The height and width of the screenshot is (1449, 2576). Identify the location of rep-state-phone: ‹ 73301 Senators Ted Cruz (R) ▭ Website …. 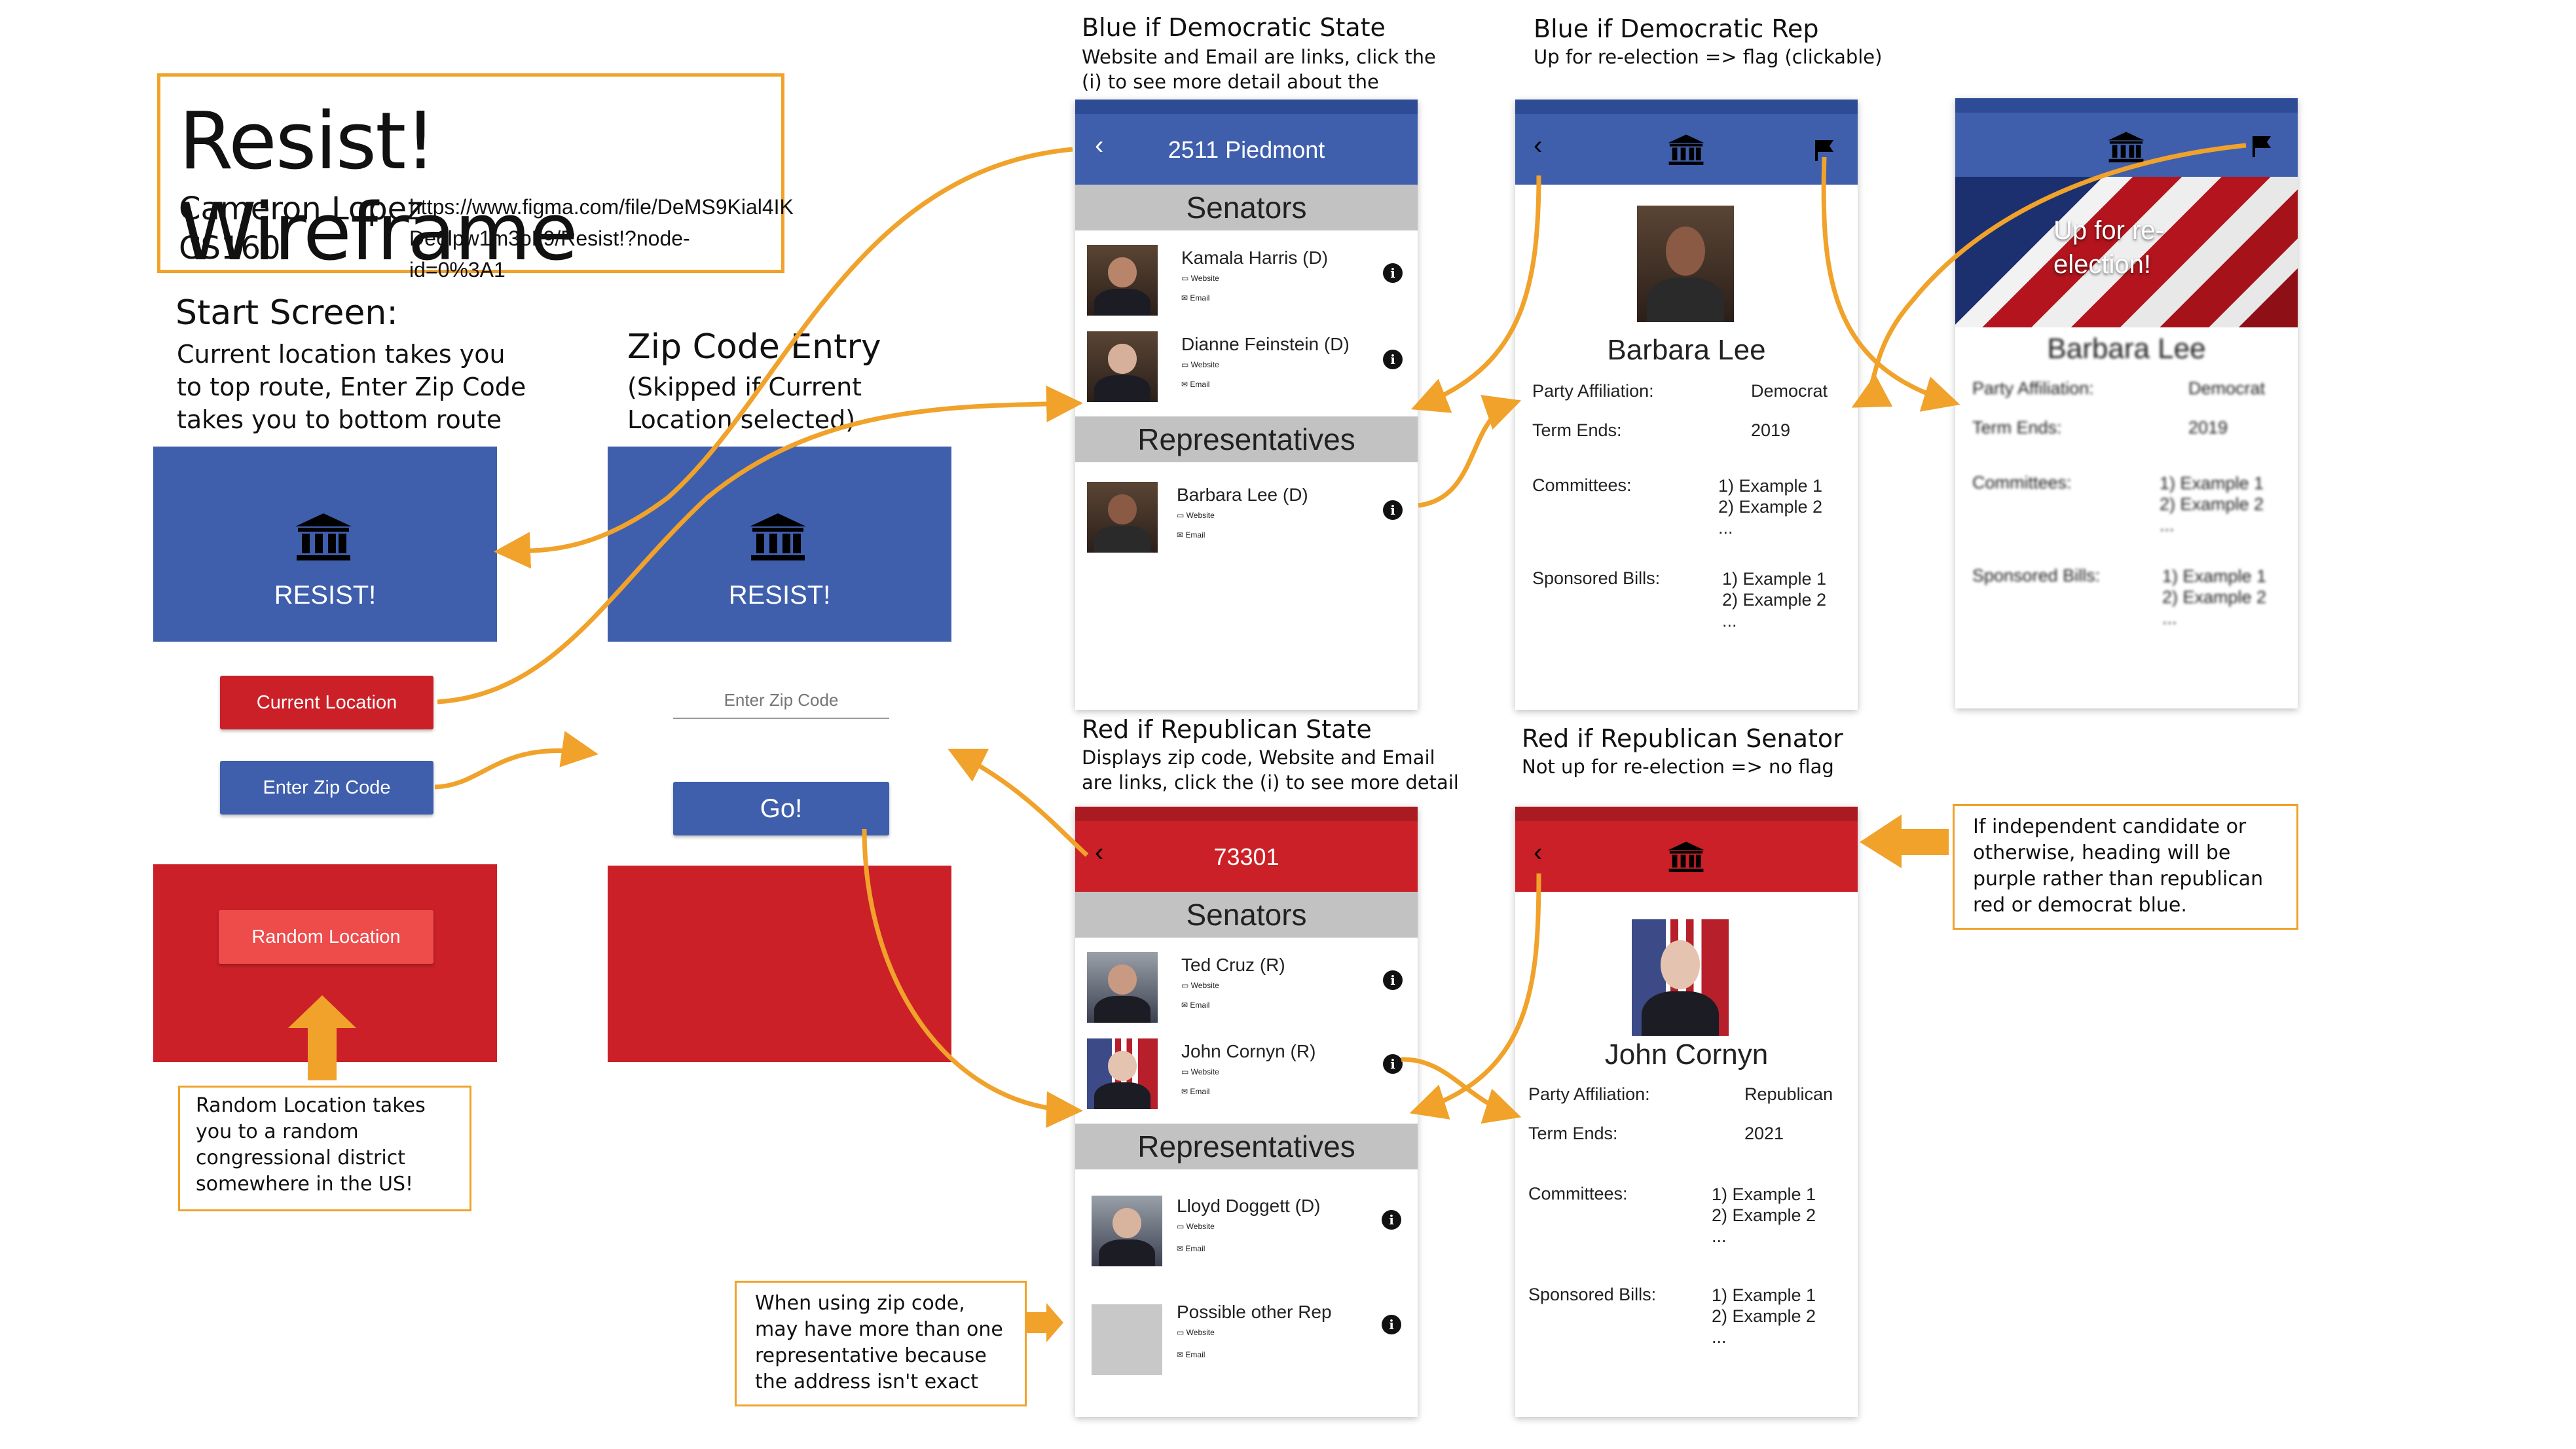
(1246, 1112).